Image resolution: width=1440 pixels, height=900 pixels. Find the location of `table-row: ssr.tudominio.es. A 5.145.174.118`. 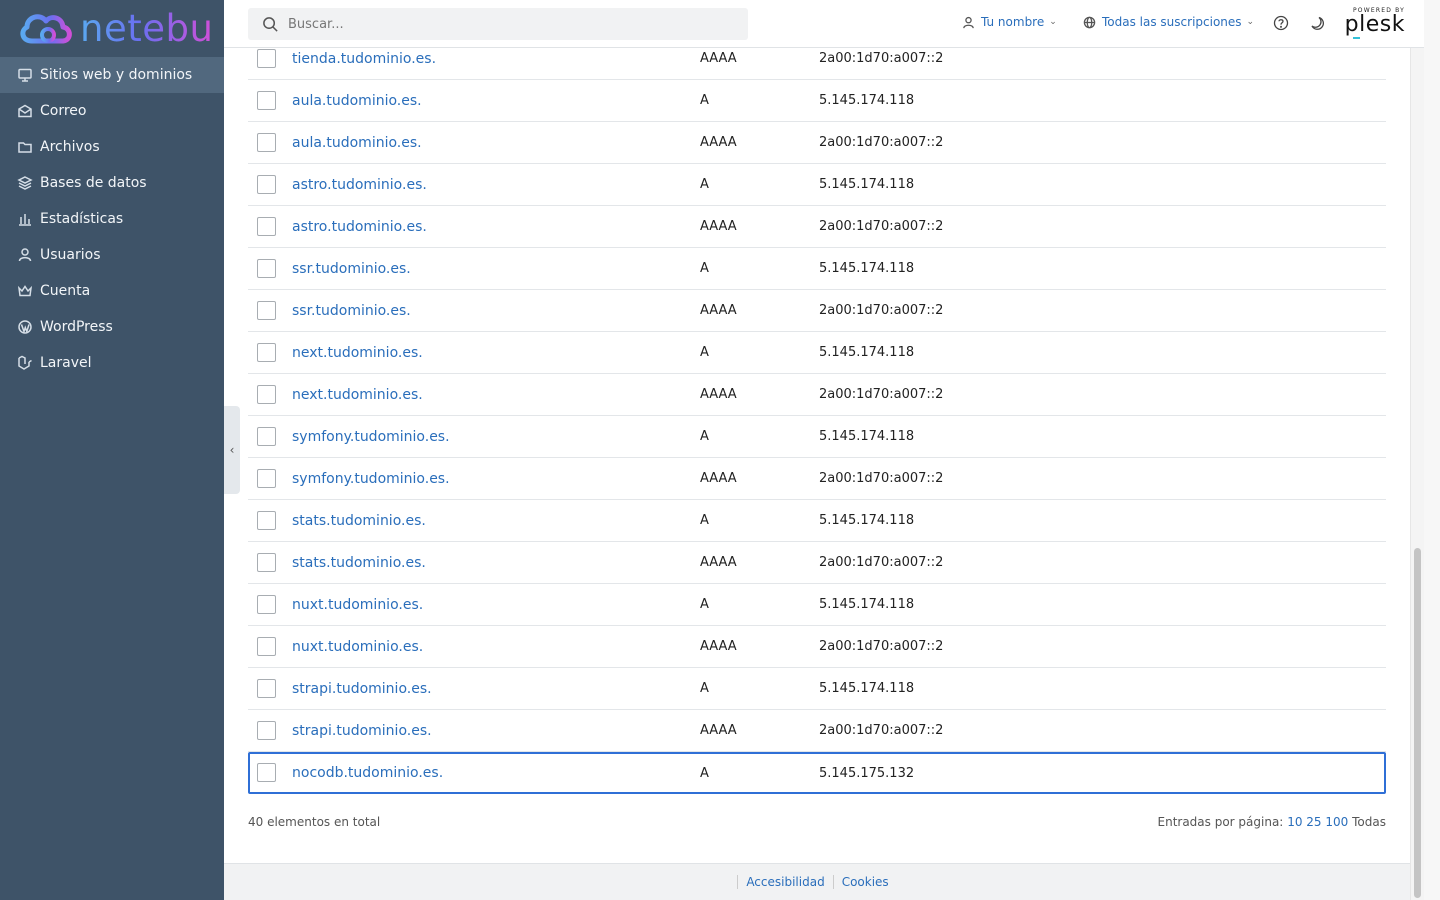

table-row: ssr.tudominio.es. A 5.145.174.118 is located at coordinates (817, 269).